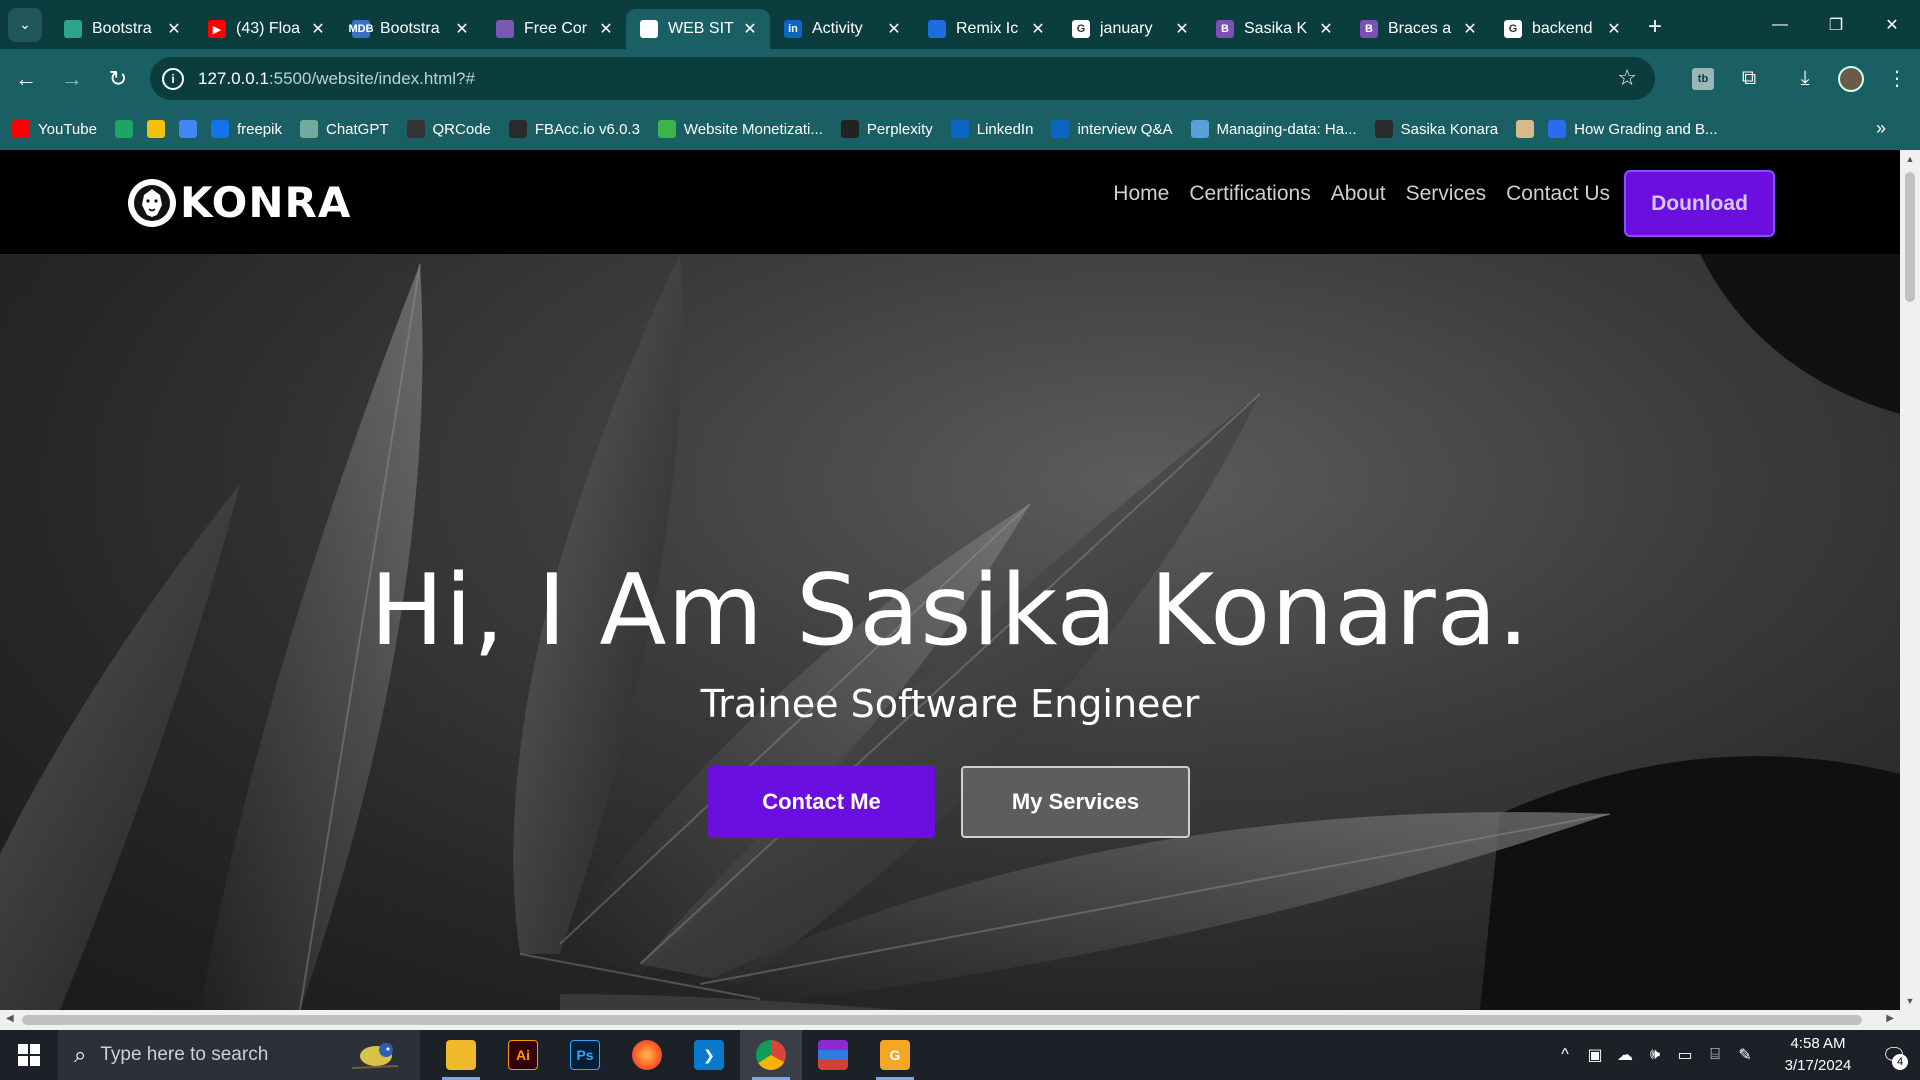 Image resolution: width=1920 pixels, height=1080 pixels. I want to click on illustrator-icon: Ai, so click(523, 1055).